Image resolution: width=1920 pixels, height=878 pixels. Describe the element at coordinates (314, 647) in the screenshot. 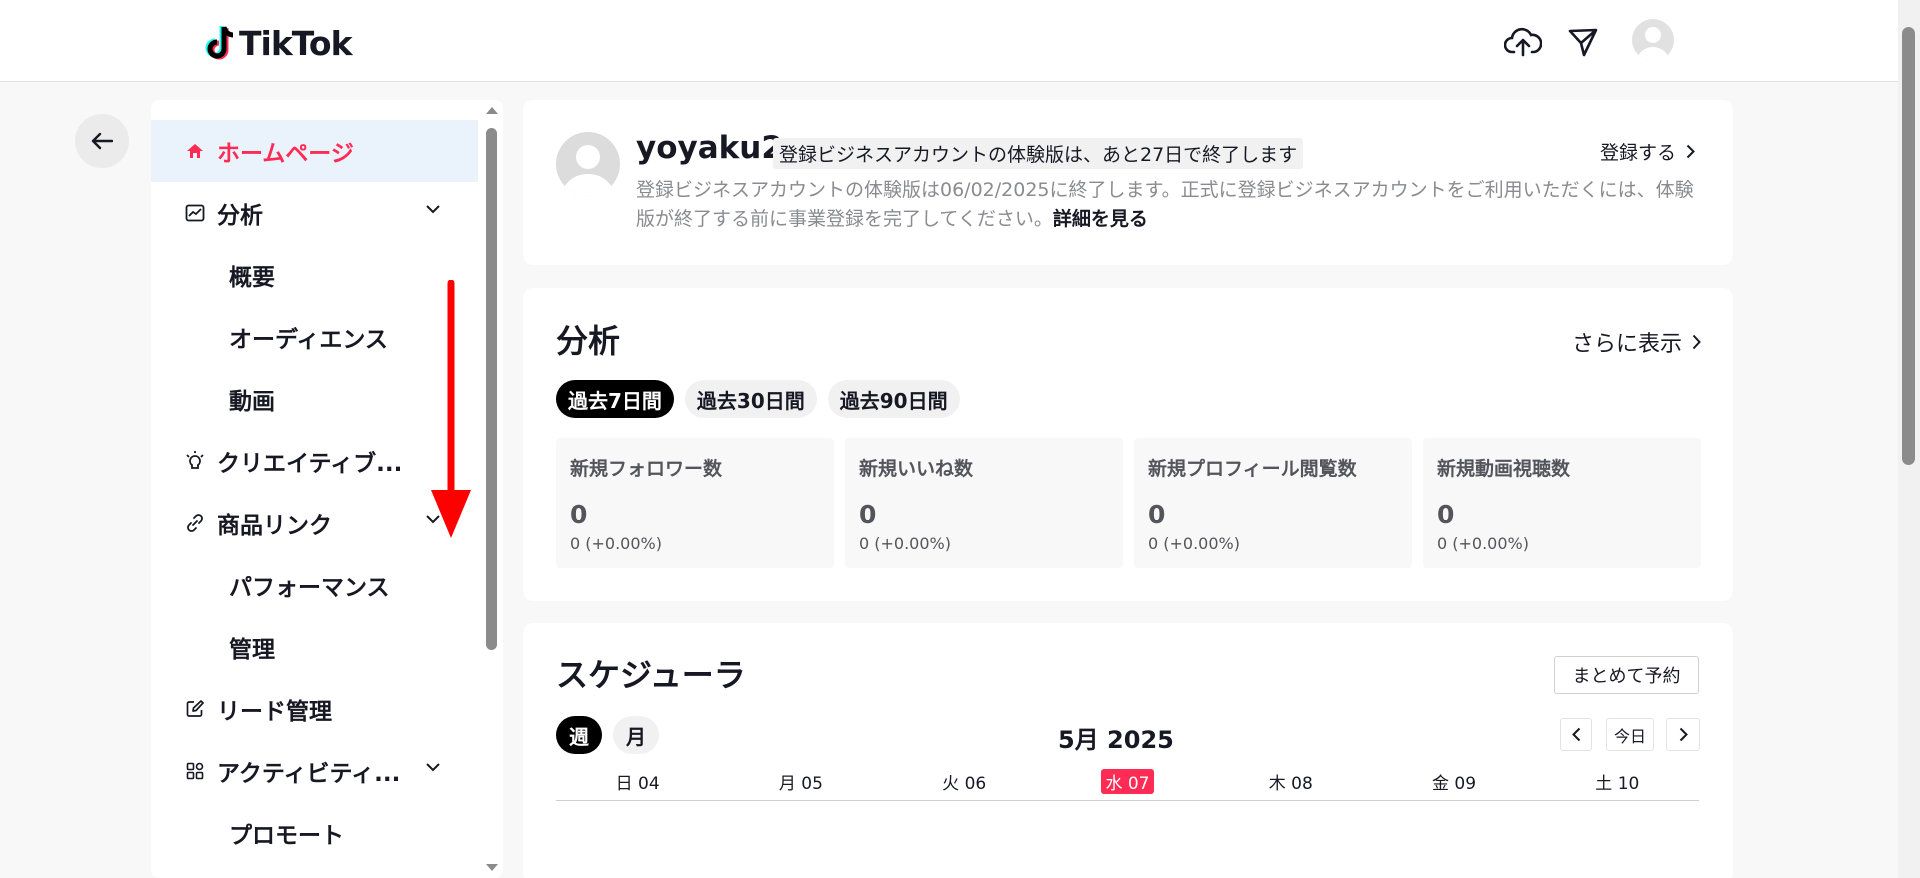

I see `sidebar-item-management: 管理` at that location.